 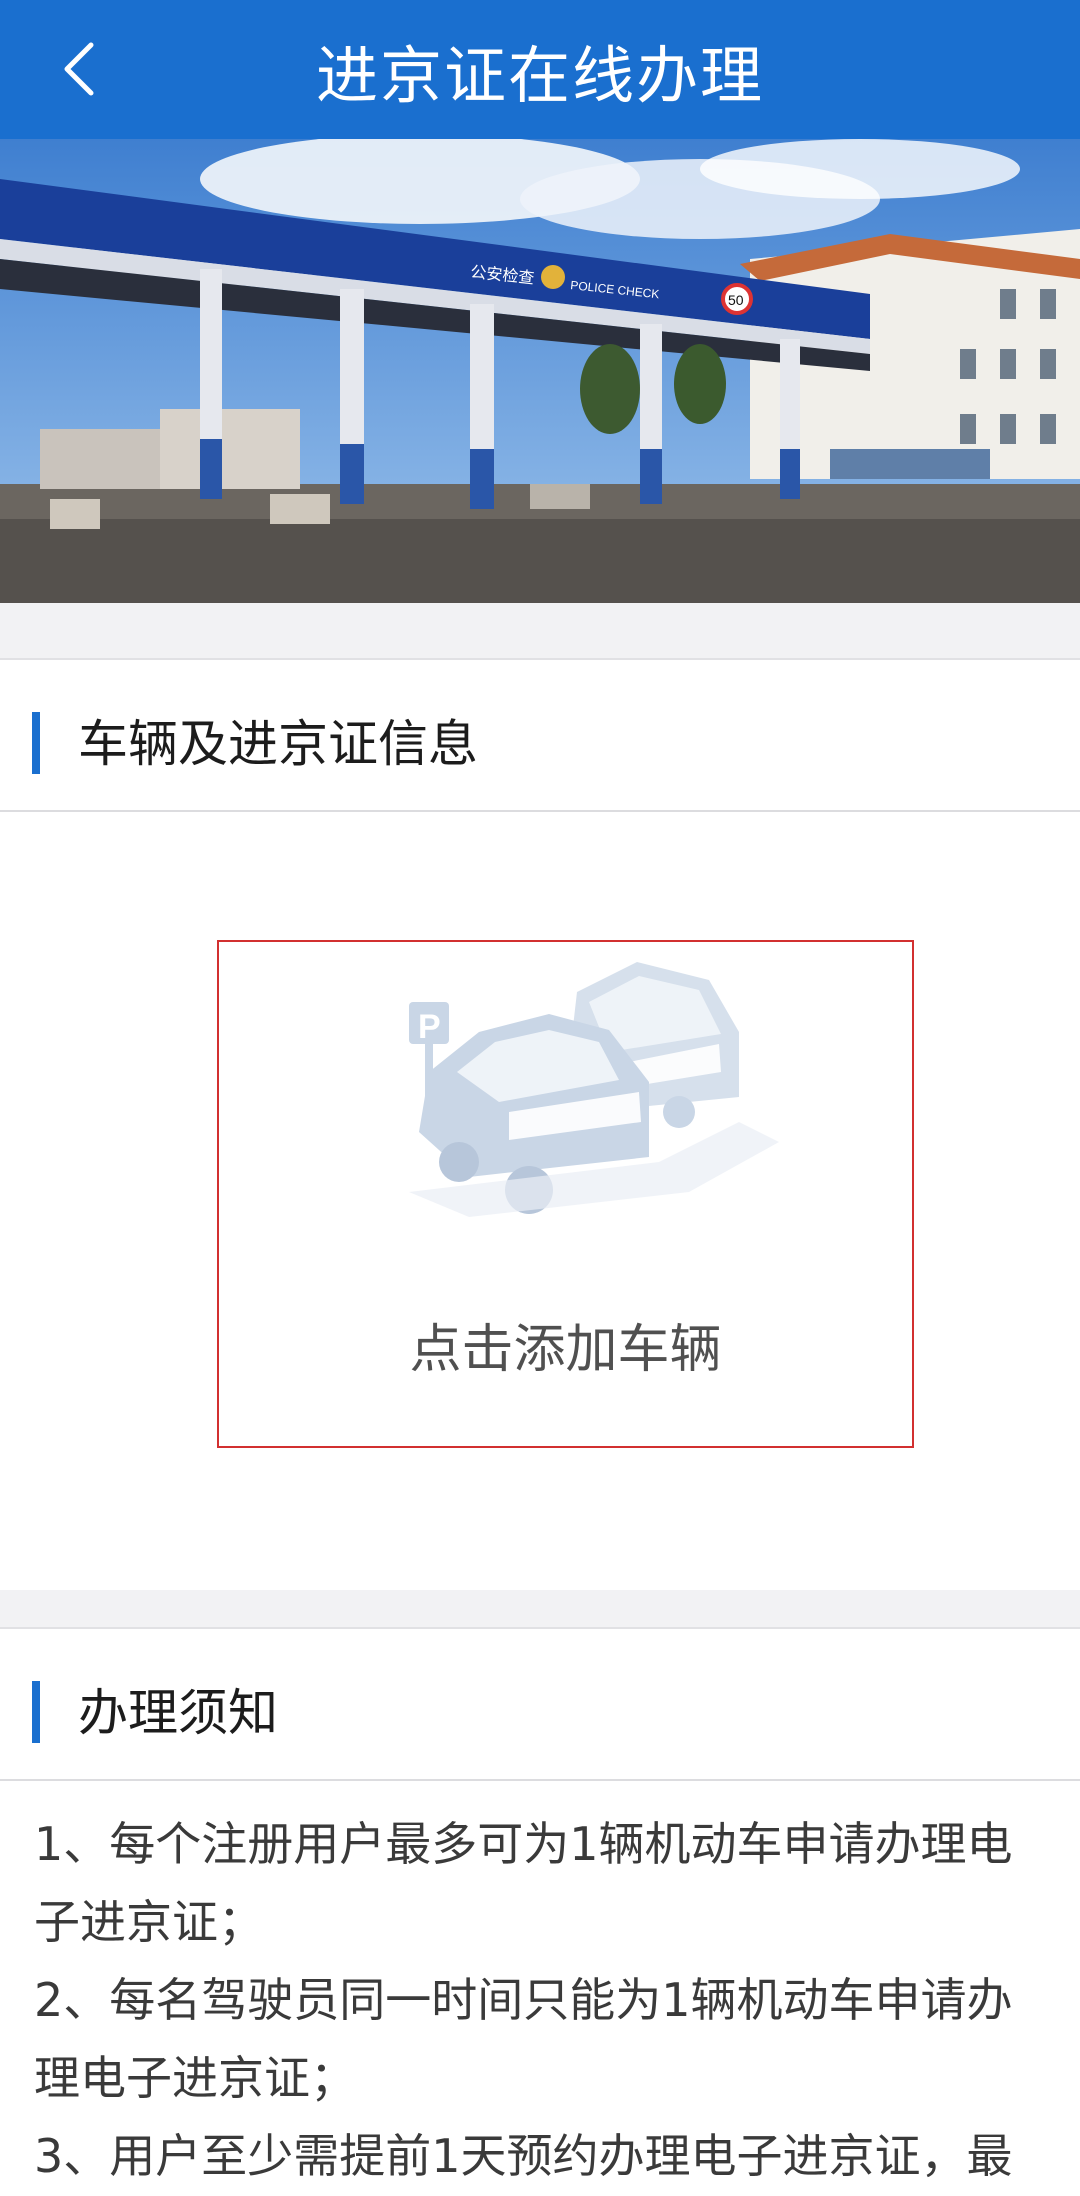 I want to click on chevron-left-icon, so click(x=79, y=69).